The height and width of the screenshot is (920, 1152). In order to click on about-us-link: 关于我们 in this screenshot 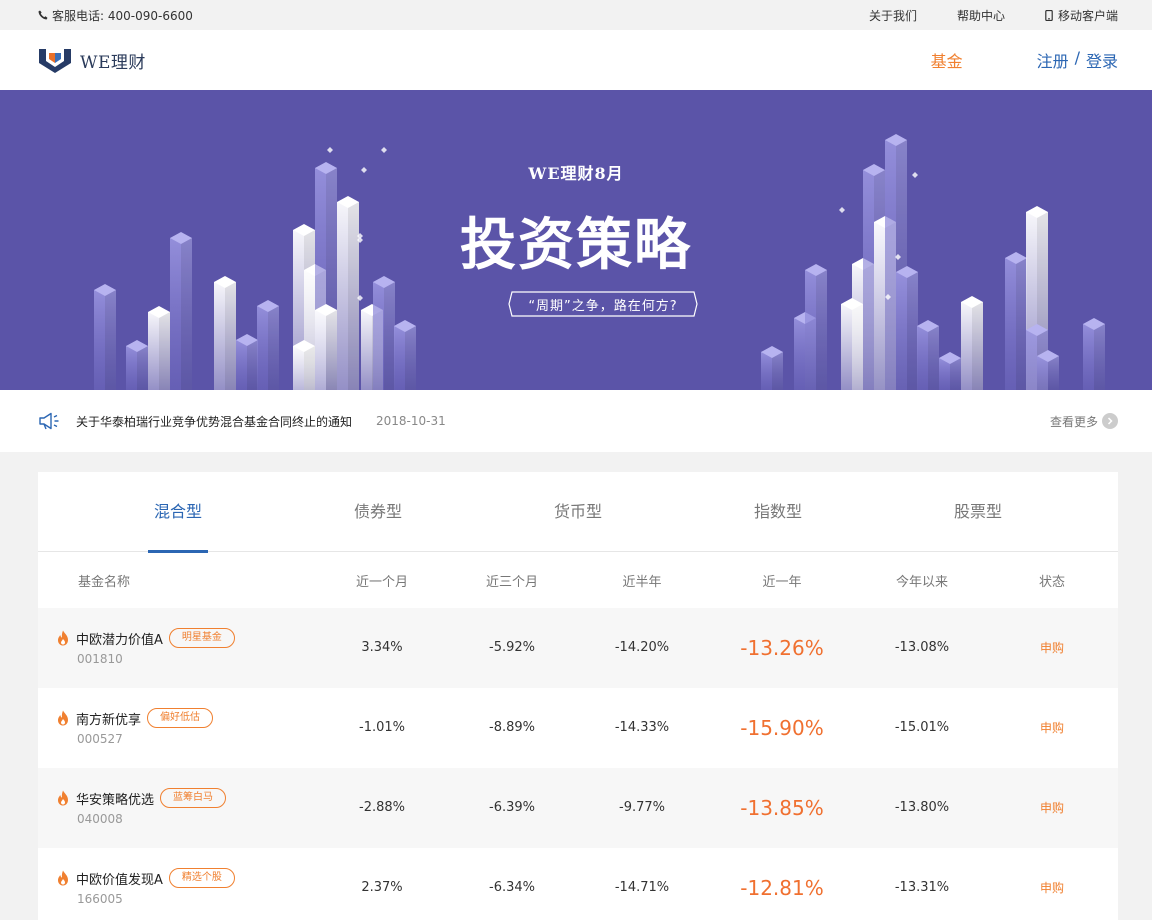, I will do `click(893, 15)`.